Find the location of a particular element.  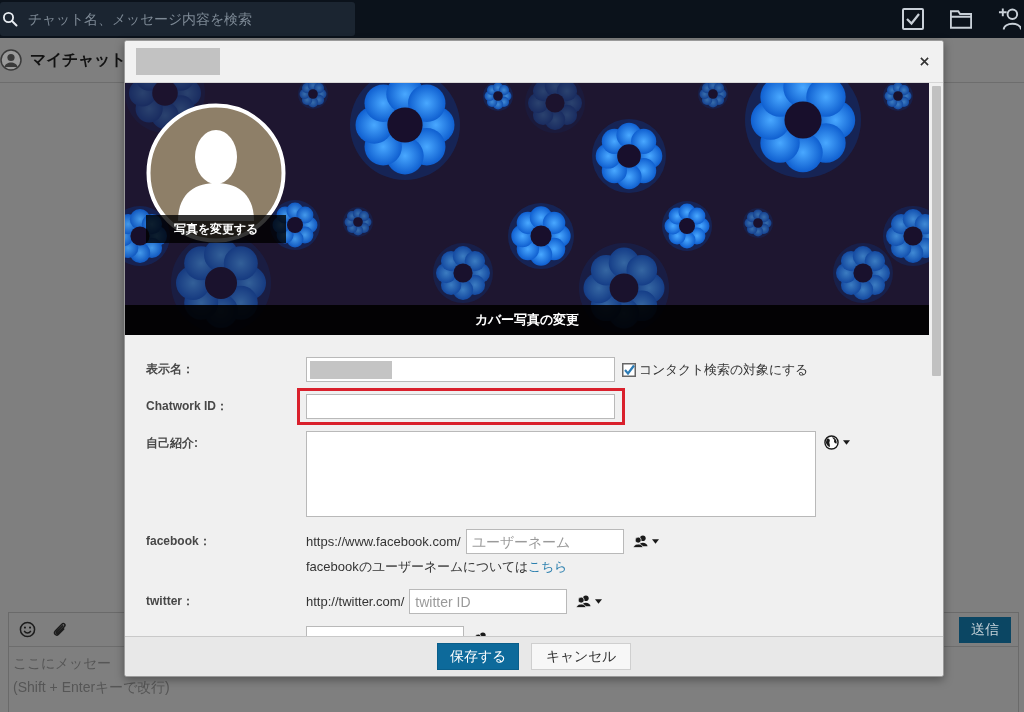

field-label: facebook： is located at coordinates (179, 541).